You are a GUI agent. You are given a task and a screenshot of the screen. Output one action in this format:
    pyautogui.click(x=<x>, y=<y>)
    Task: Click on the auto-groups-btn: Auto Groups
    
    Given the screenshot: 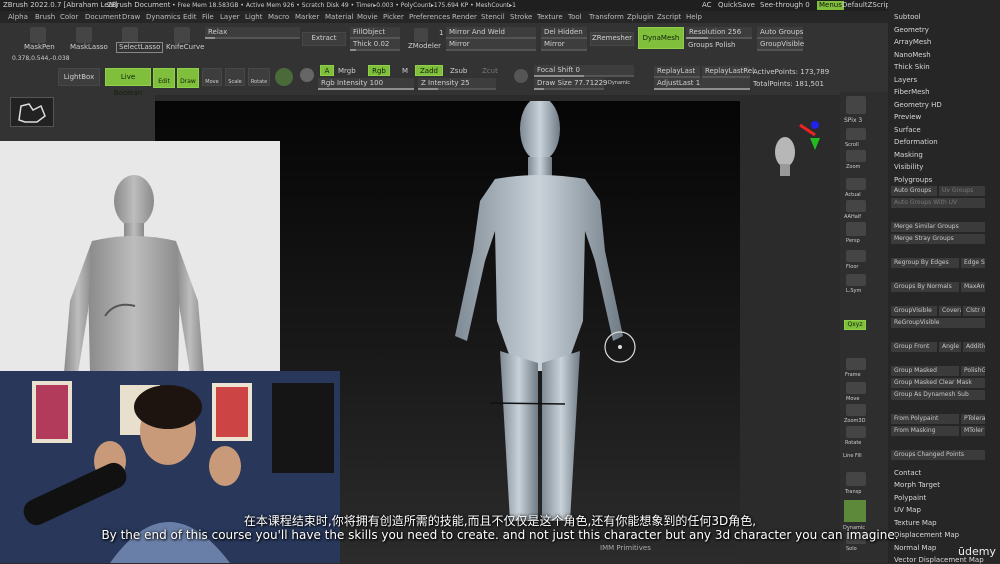 What is the action you would take?
    pyautogui.click(x=914, y=191)
    